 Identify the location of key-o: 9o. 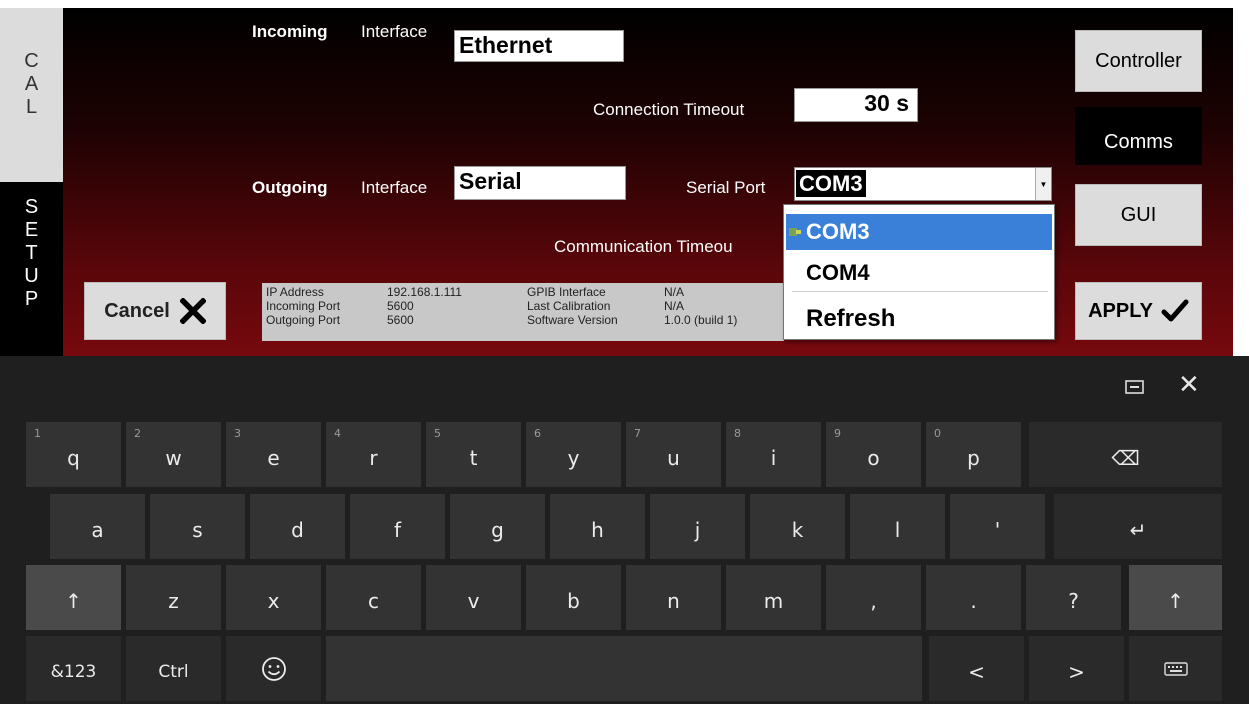
(873, 454).